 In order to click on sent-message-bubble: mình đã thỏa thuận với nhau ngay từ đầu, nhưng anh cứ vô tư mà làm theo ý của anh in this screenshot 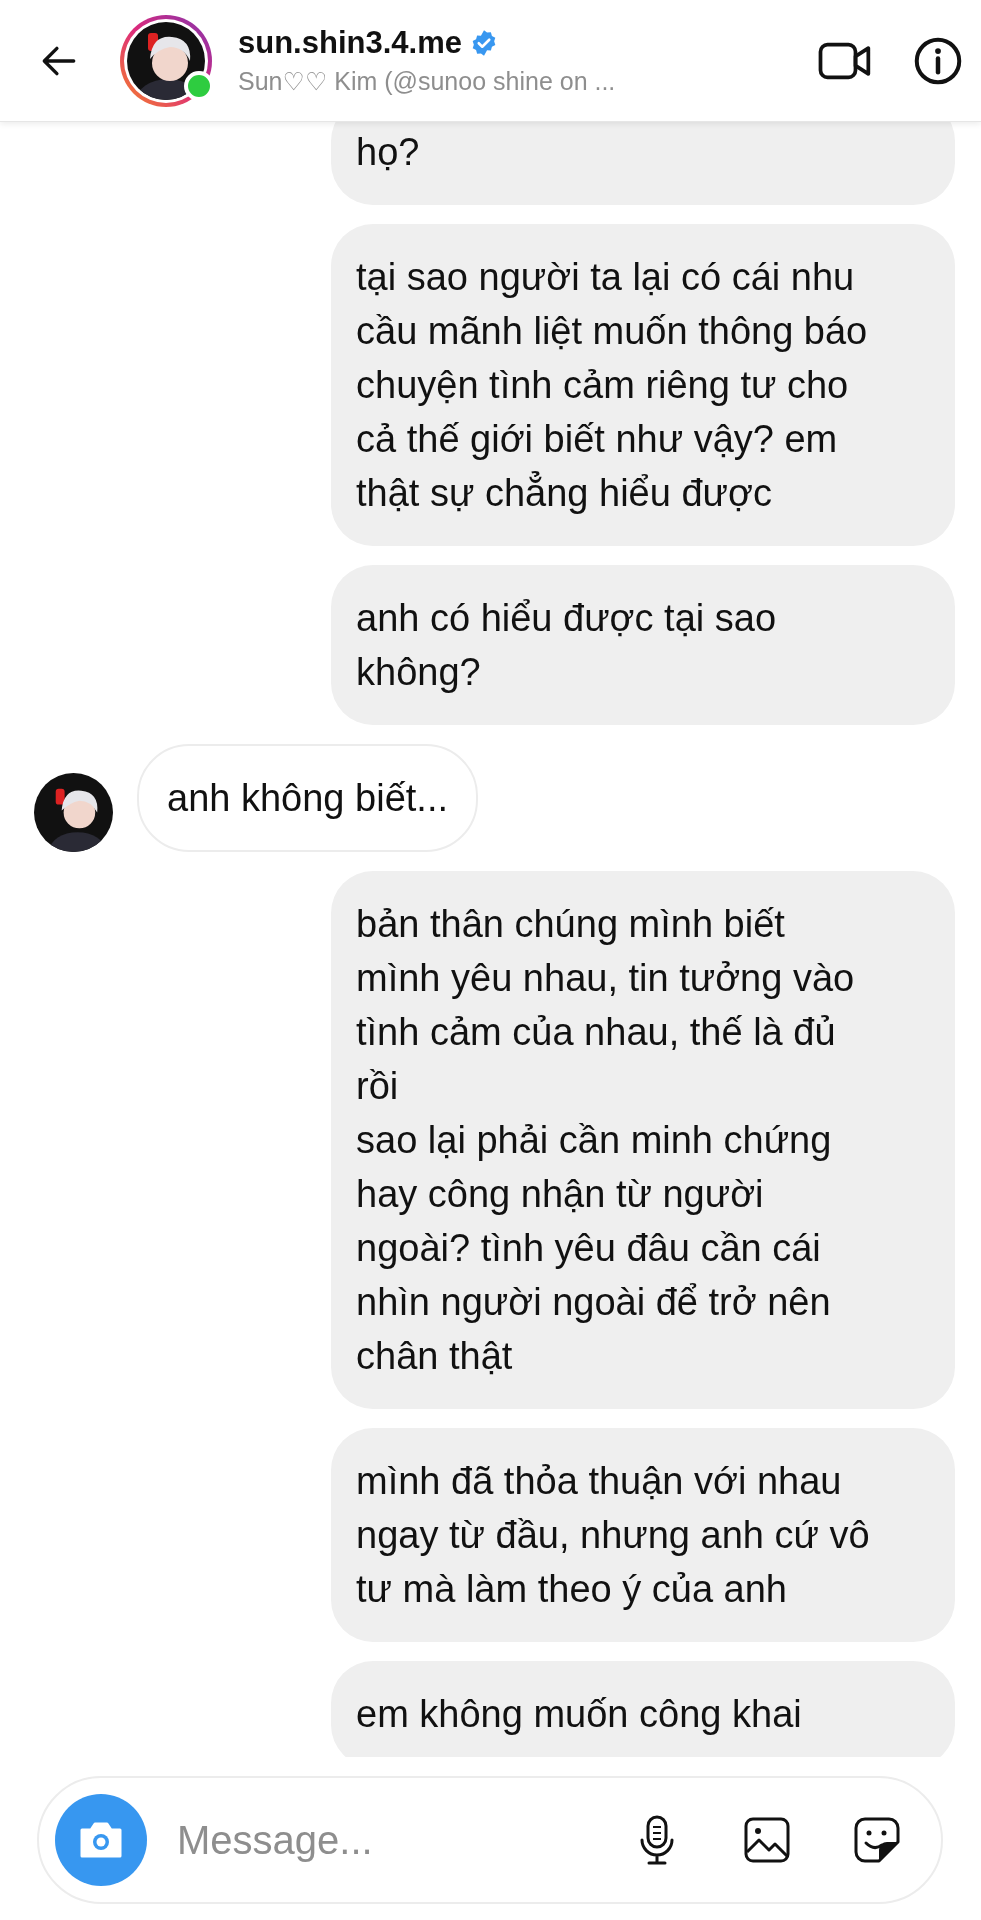, I will do `click(643, 1535)`.